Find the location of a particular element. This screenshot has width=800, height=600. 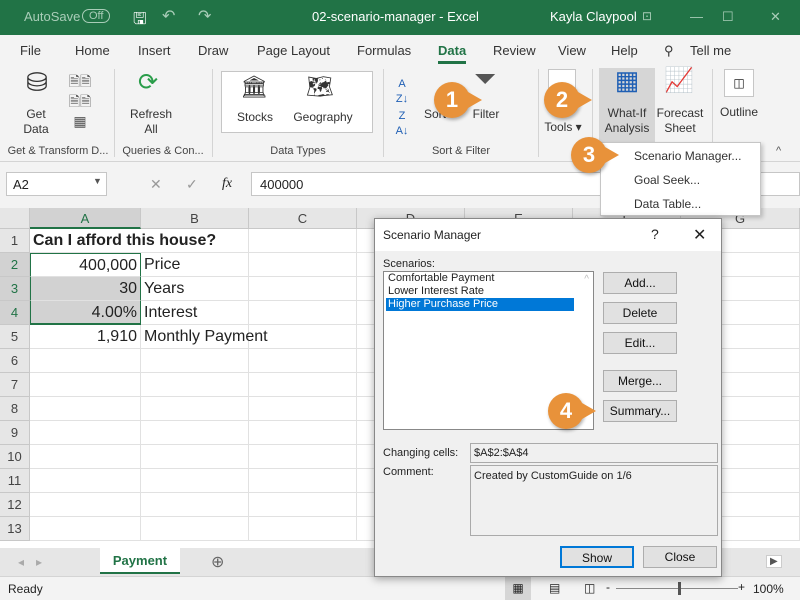

cell-b10 is located at coordinates (195, 457).